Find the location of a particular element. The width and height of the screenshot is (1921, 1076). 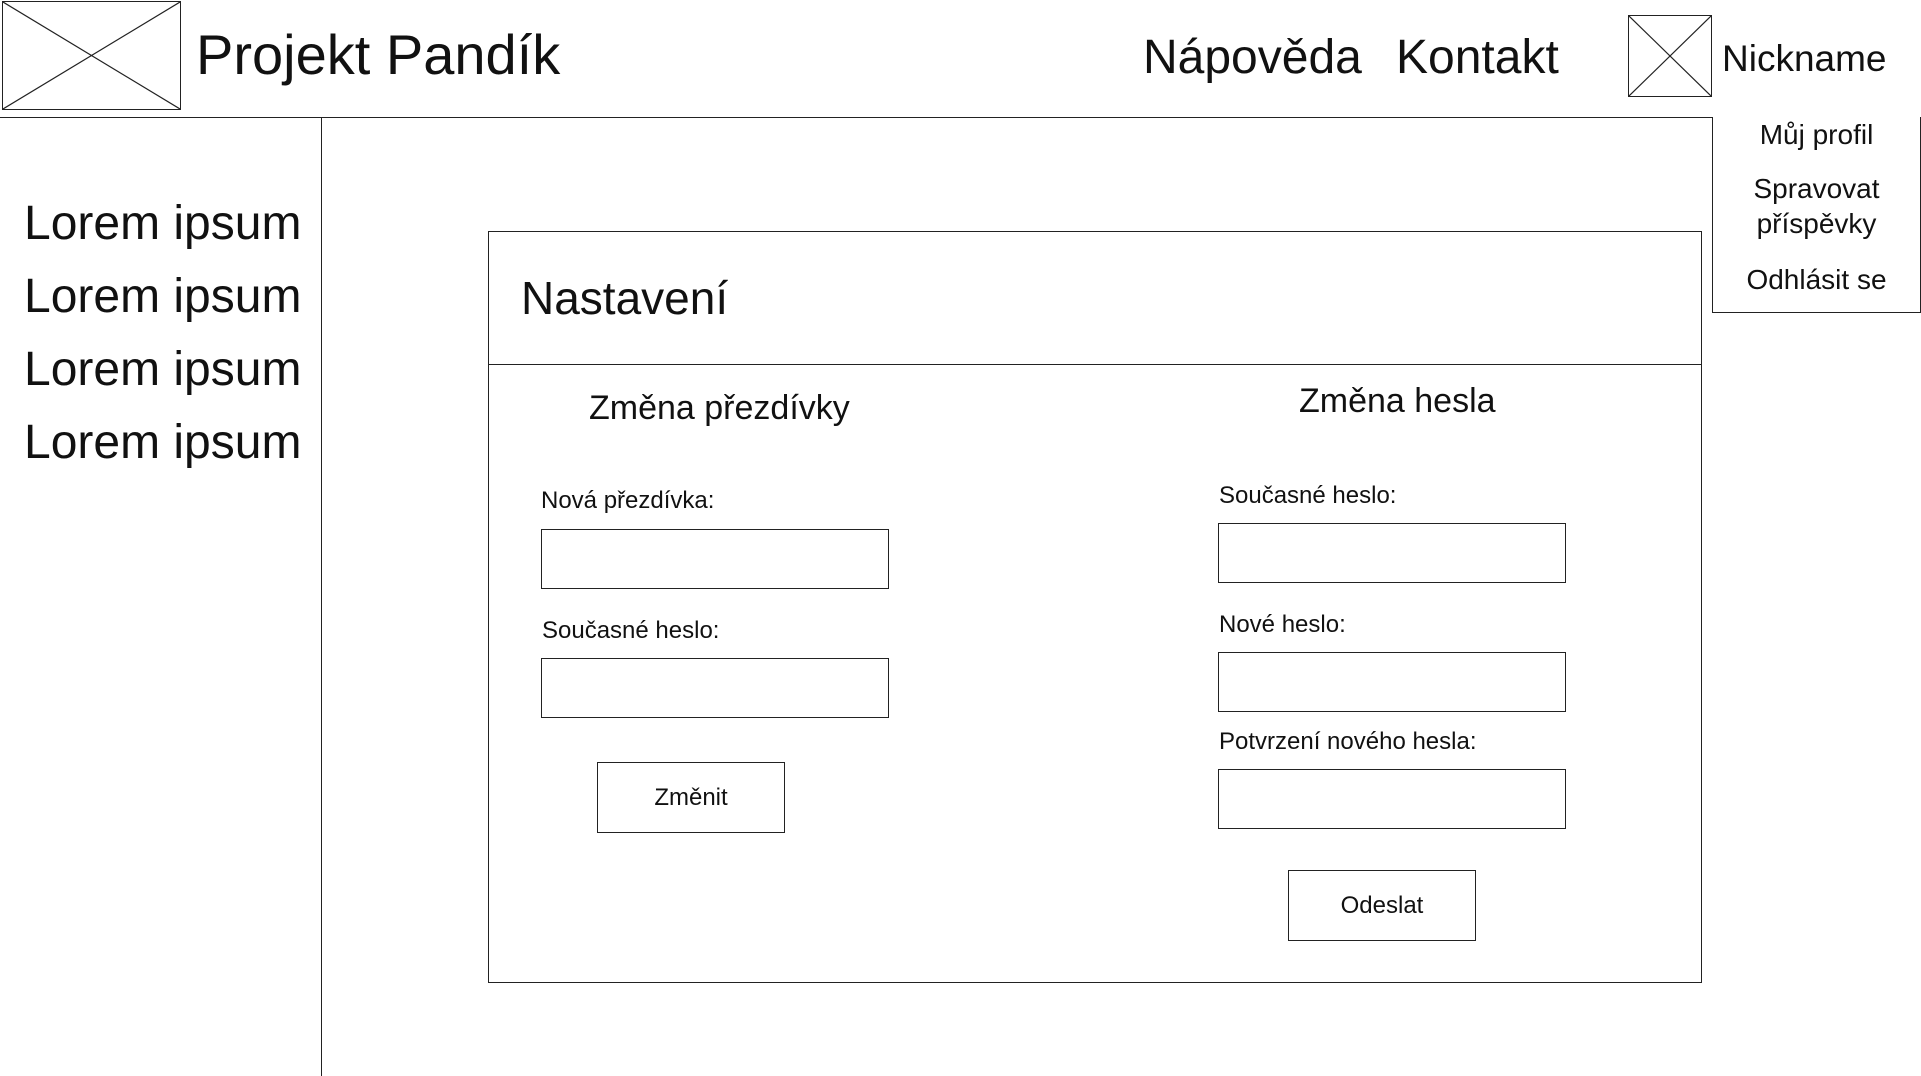

menu-item-logout: Odhlásit se is located at coordinates (1816, 279).